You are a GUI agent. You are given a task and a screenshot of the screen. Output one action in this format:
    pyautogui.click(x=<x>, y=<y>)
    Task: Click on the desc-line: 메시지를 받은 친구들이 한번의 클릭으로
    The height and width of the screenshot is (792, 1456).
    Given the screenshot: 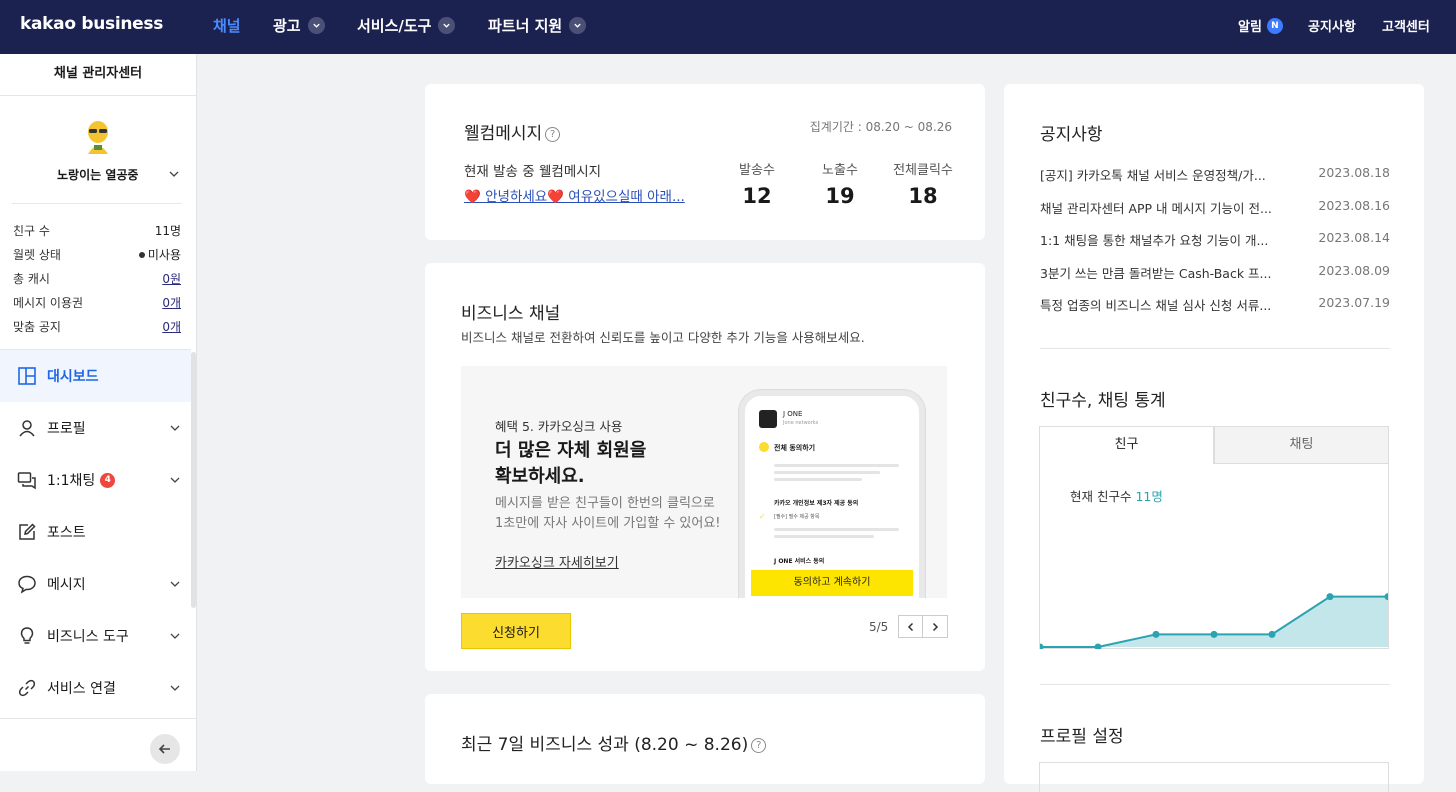 What is the action you would take?
    pyautogui.click(x=605, y=503)
    